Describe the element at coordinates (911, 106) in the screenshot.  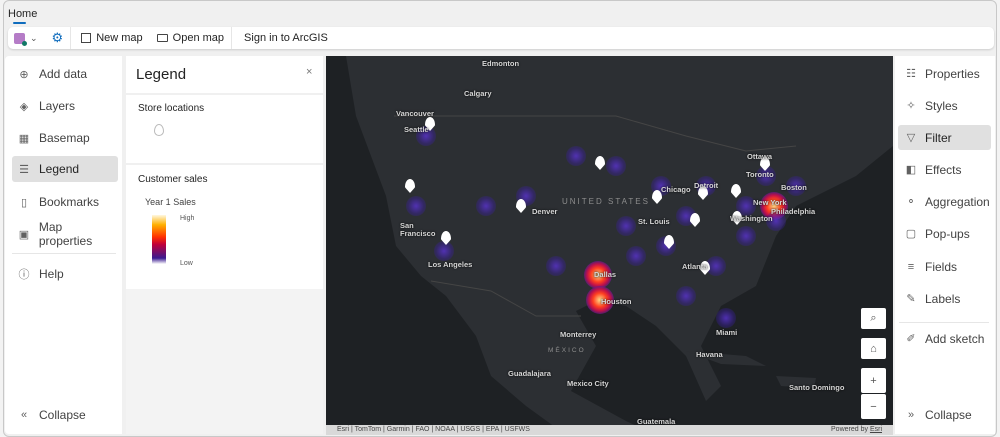
I see `styles-icon: ✧` at that location.